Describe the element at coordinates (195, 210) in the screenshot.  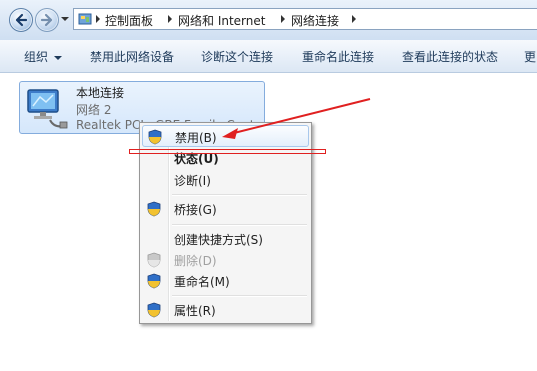
I see `menu-item-label: 桥接(G)` at that location.